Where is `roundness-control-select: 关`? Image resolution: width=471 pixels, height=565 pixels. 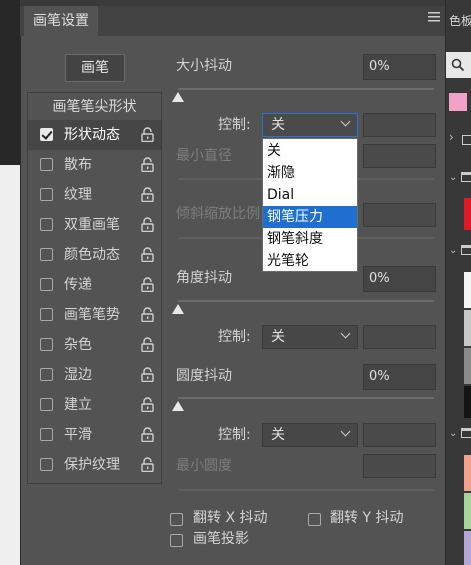
roundness-control-select: 关 is located at coordinates (310, 435).